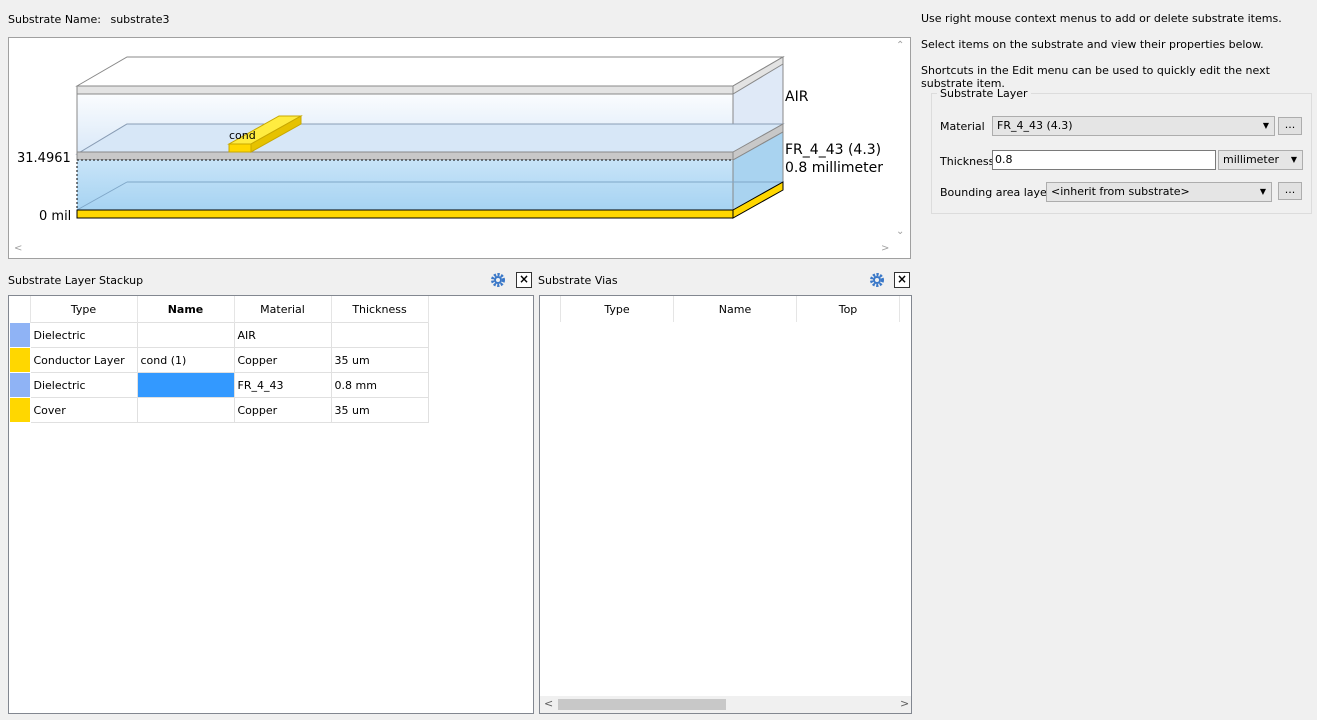 The height and width of the screenshot is (720, 1317). Describe the element at coordinates (20, 309) in the screenshot. I see `swatch-header` at that location.